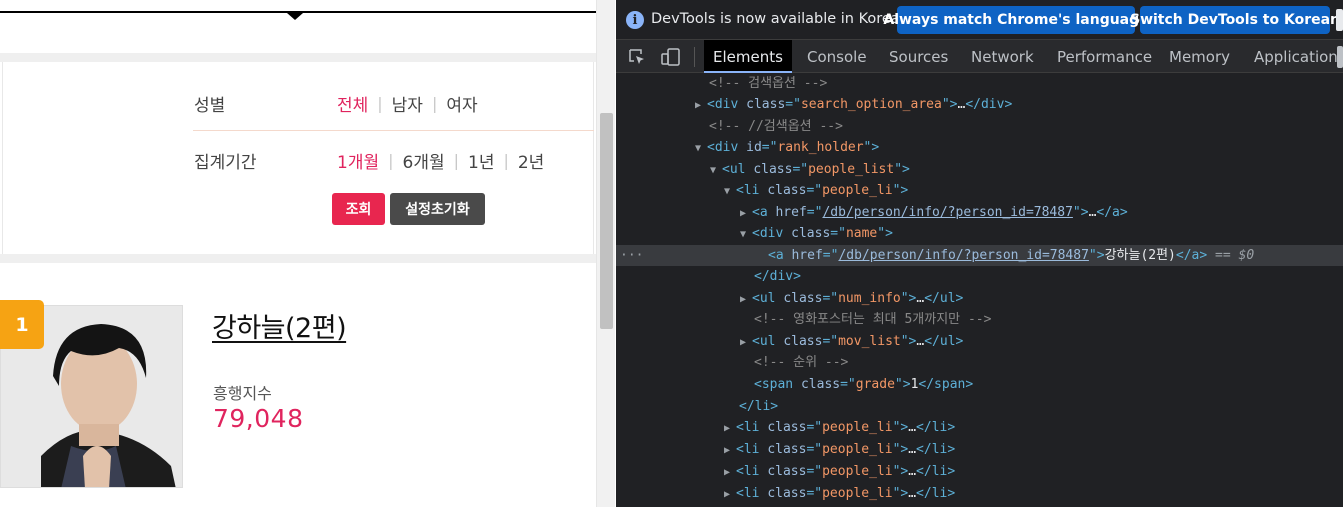  What do you see at coordinates (1104, 56) in the screenshot?
I see `tab-performance: Performance` at bounding box center [1104, 56].